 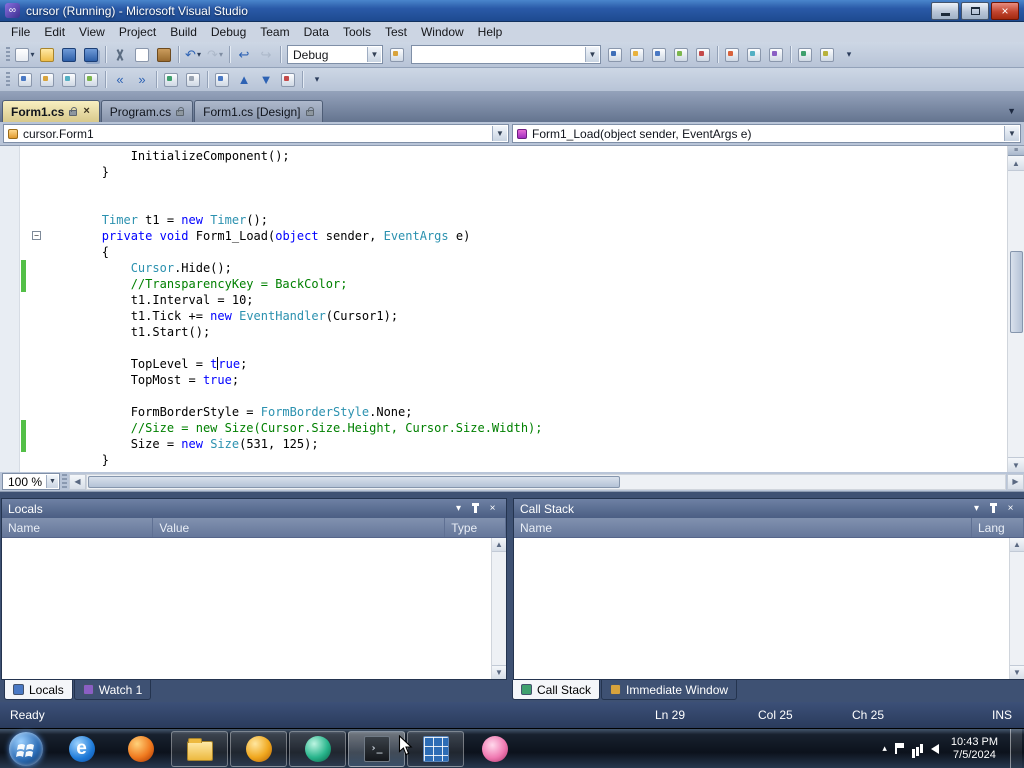 I want to click on toggle-bookmark-button, so click(x=222, y=80).